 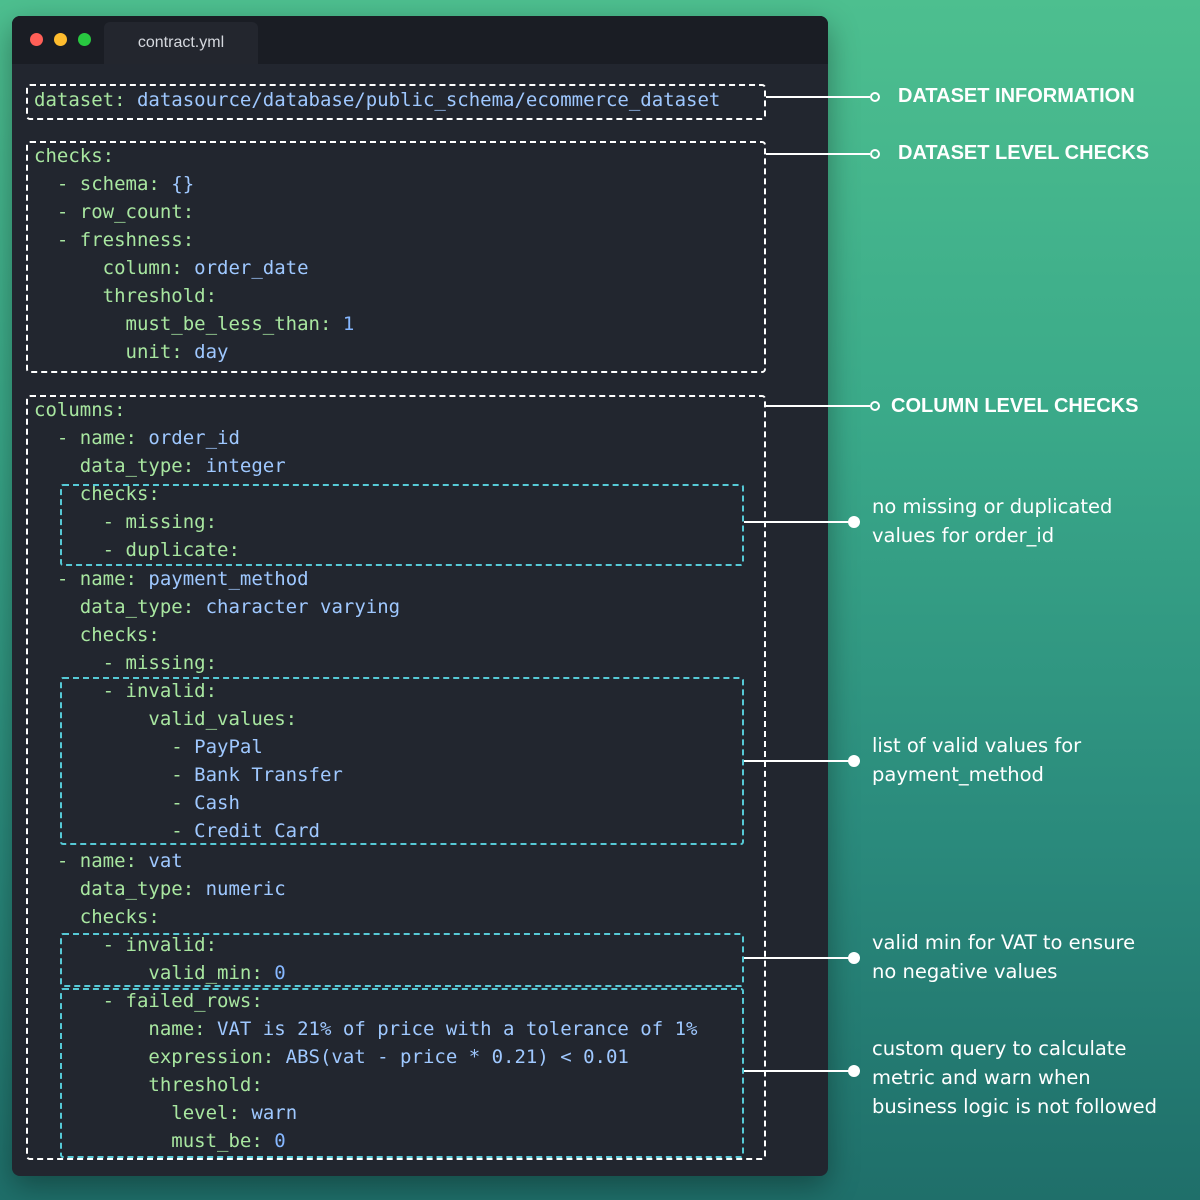 I want to click on connector-dataset-info, so click(x=818, y=97).